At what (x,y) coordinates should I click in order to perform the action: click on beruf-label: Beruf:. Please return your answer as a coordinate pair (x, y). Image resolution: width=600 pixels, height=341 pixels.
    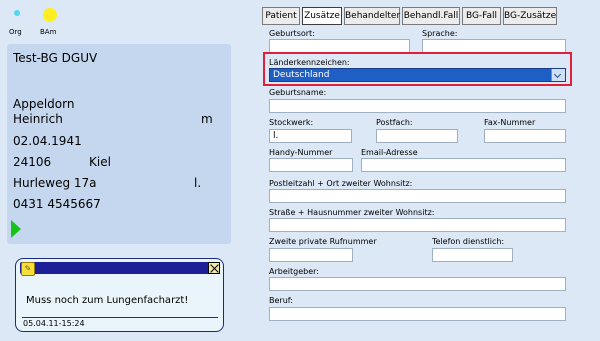
    Looking at the image, I should click on (281, 300).